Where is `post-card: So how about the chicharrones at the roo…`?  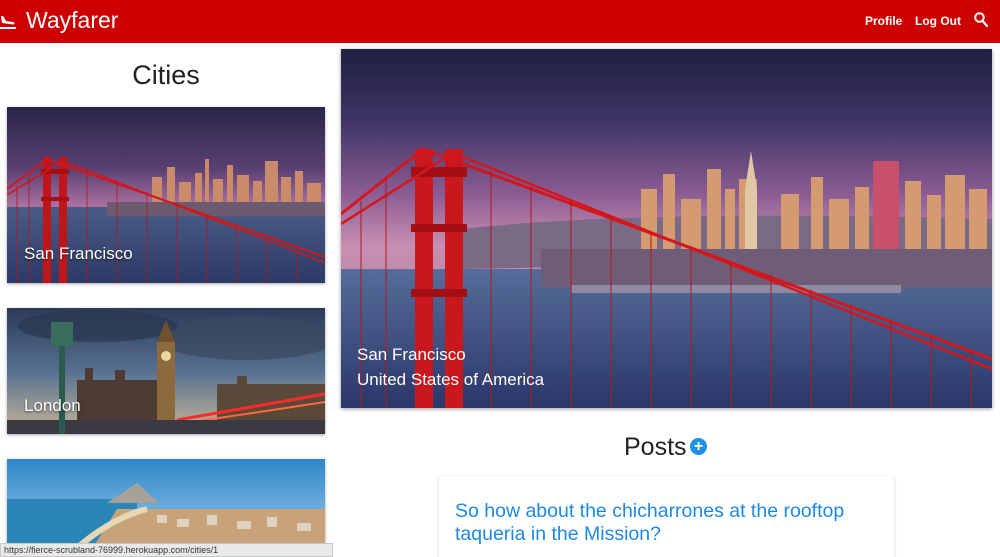
post-card: So how about the chicharrones at the roo… is located at coordinates (666, 516).